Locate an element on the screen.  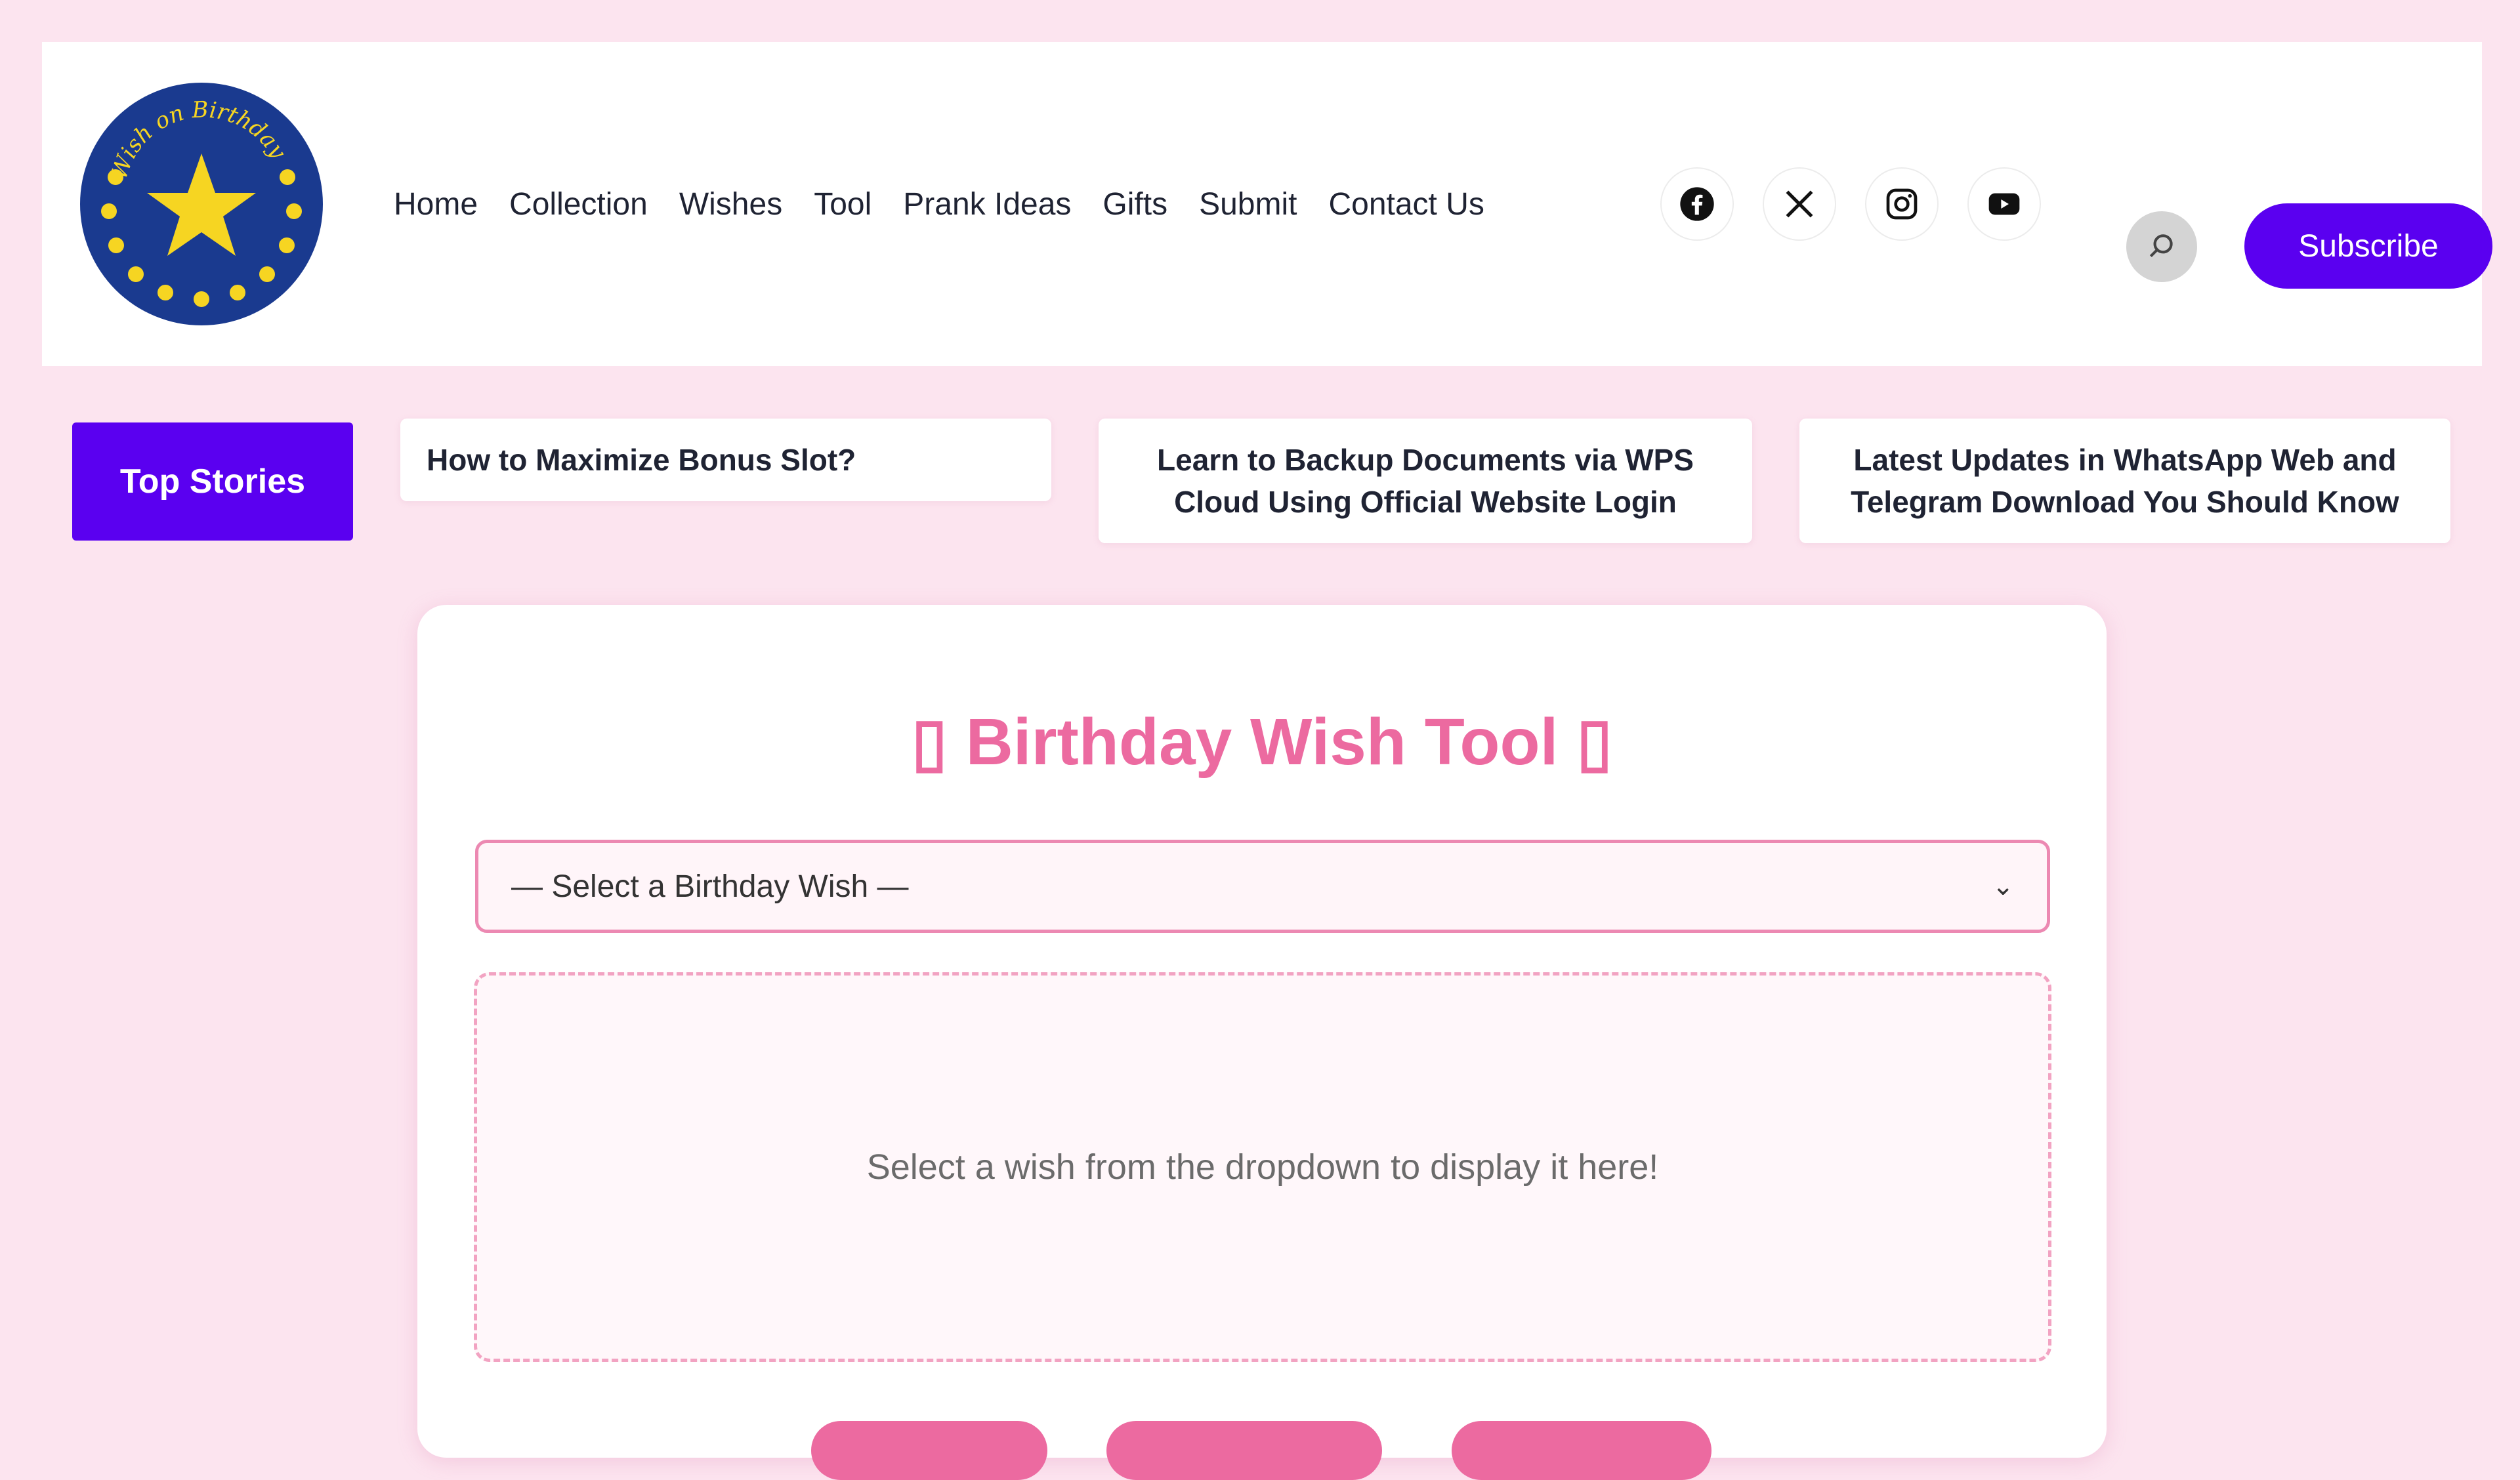
subscribe-button: Subscribe is located at coordinates (2368, 246).